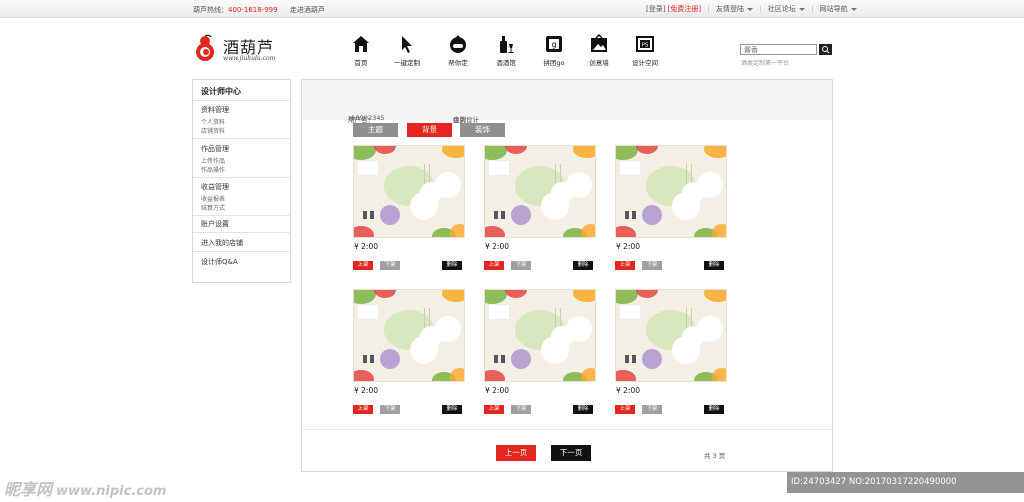 This screenshot has height=502, width=1024. I want to click on username-value: zb0902345, so click(366, 118).